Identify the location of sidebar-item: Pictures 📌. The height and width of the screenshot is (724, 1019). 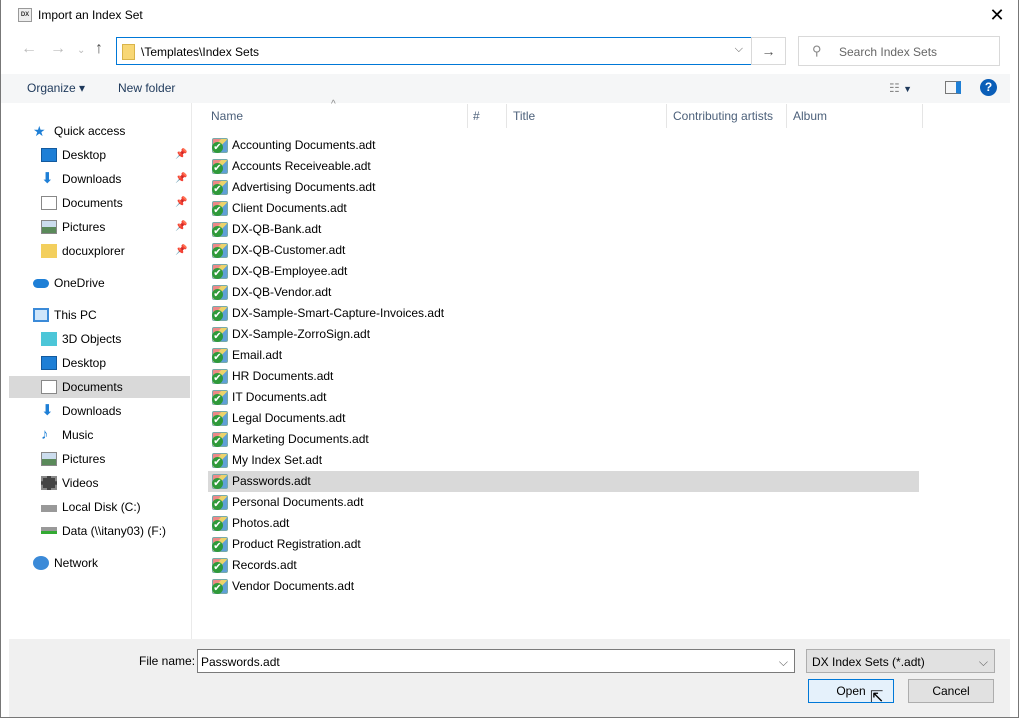
(99, 227).